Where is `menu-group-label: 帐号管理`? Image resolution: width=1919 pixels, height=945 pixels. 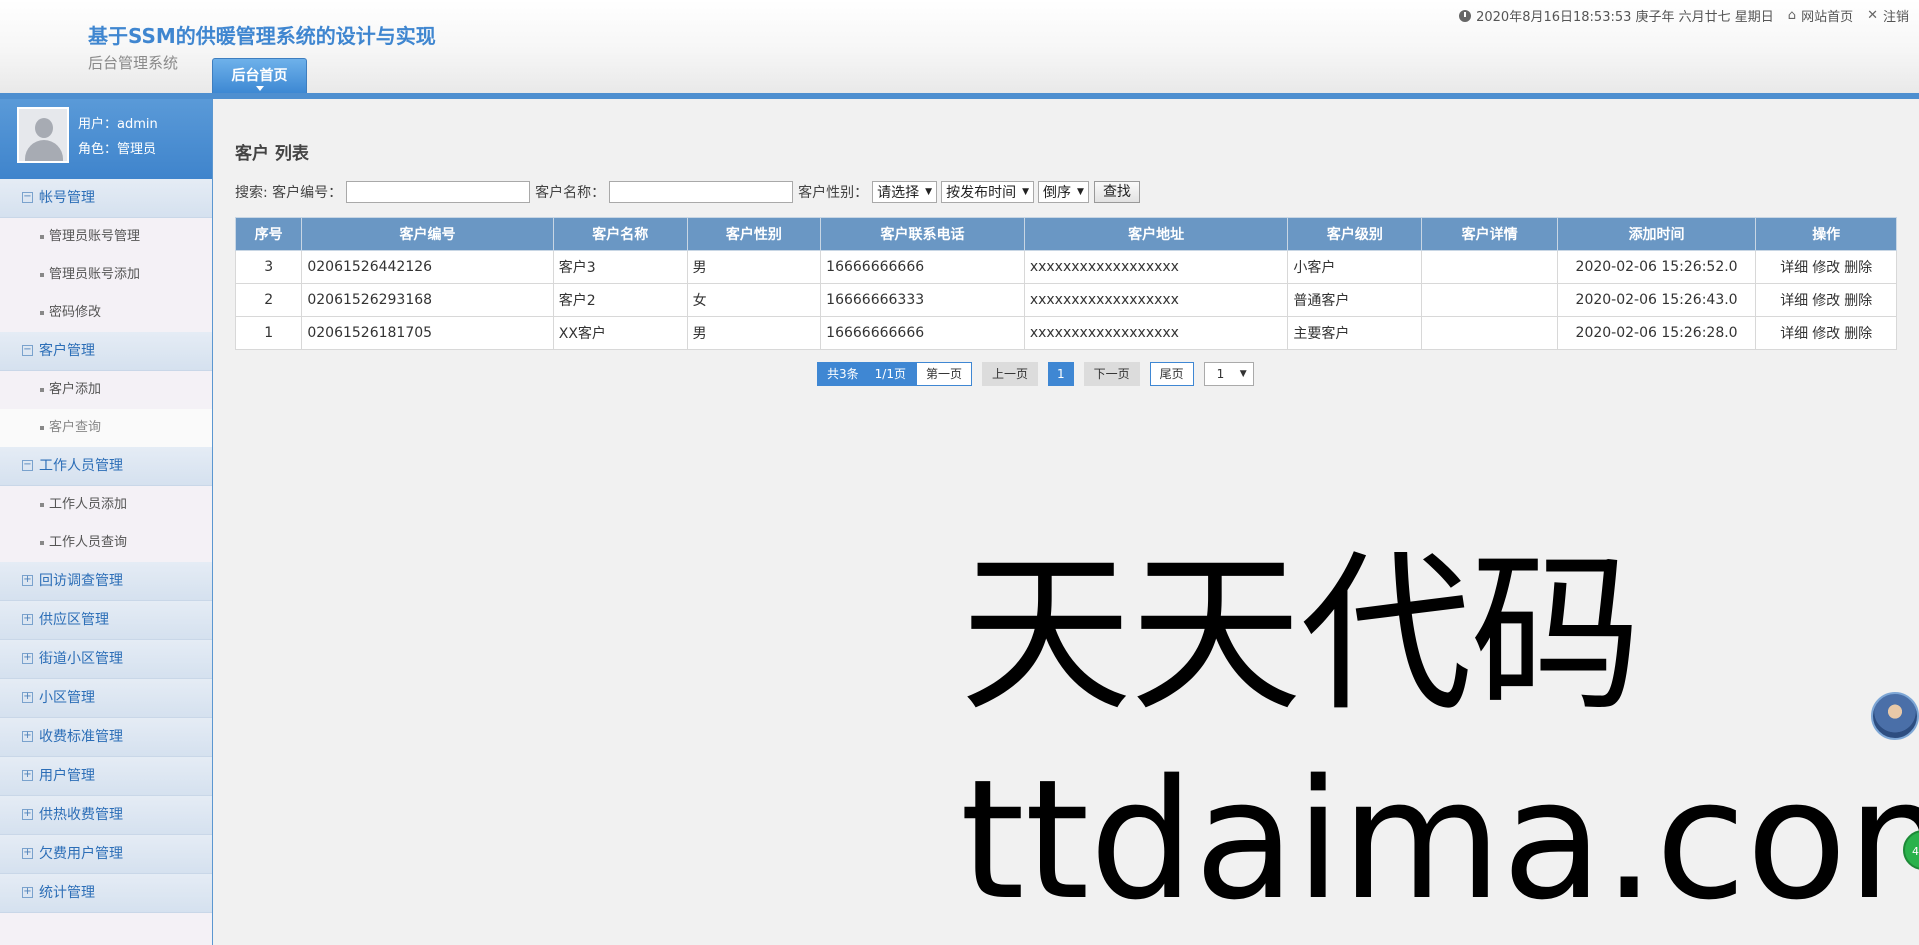 menu-group-label: 帐号管理 is located at coordinates (67, 198).